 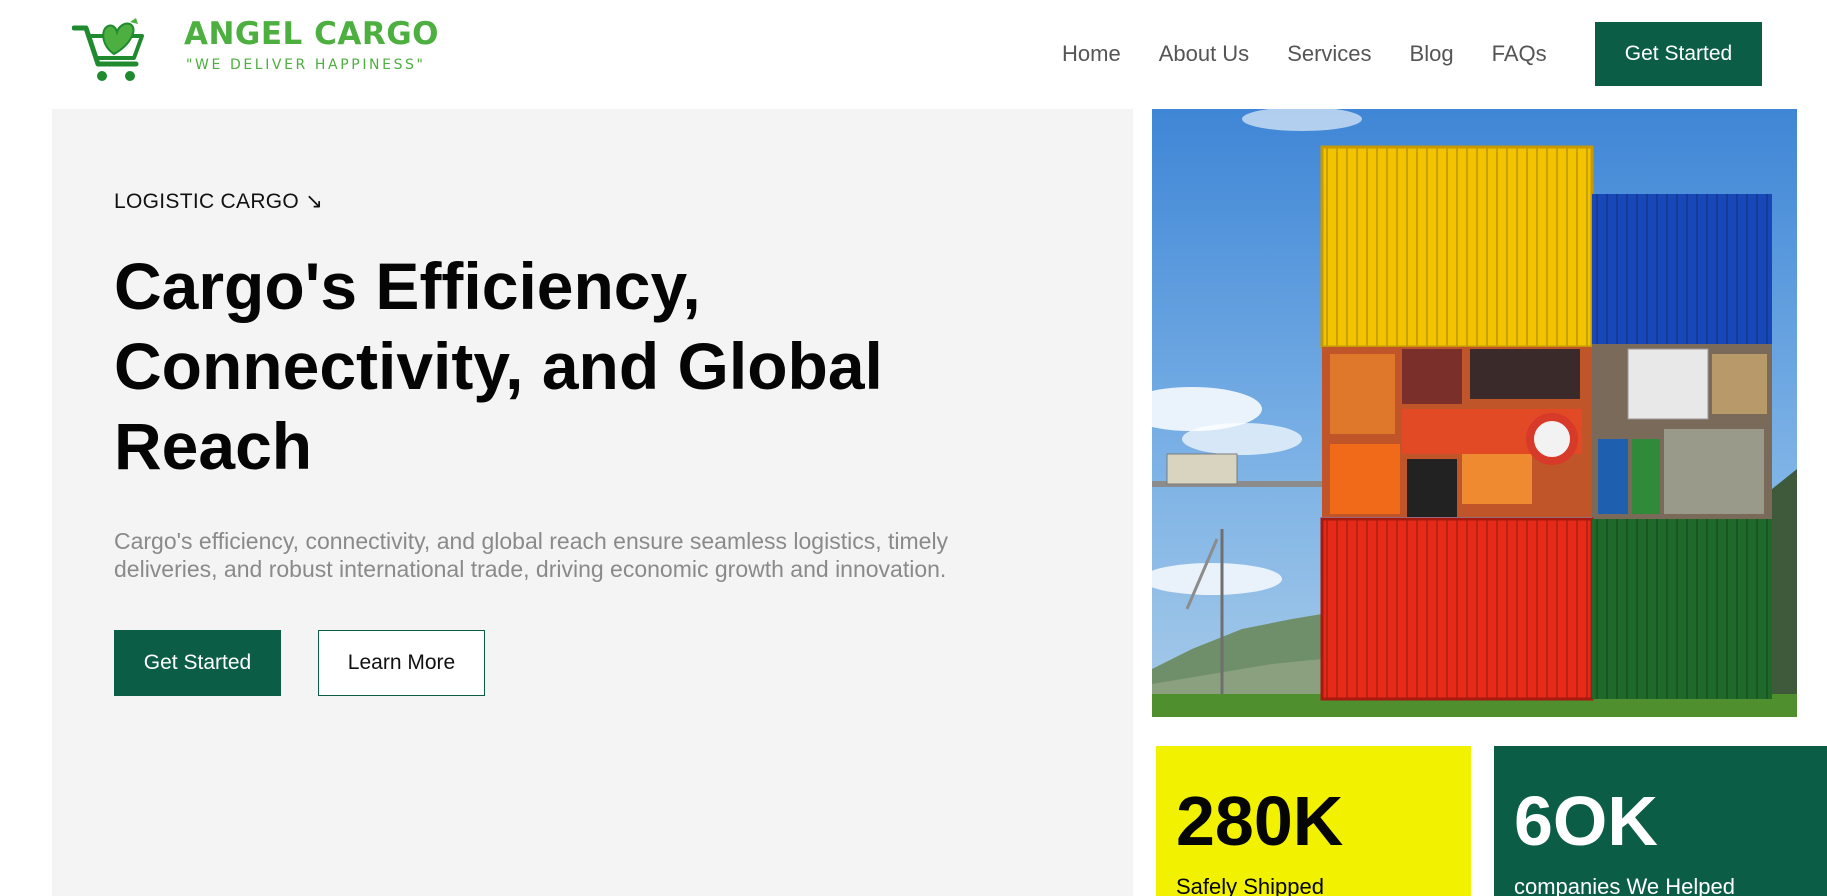 I want to click on stat-label: companies We Helped, so click(x=1624, y=885).